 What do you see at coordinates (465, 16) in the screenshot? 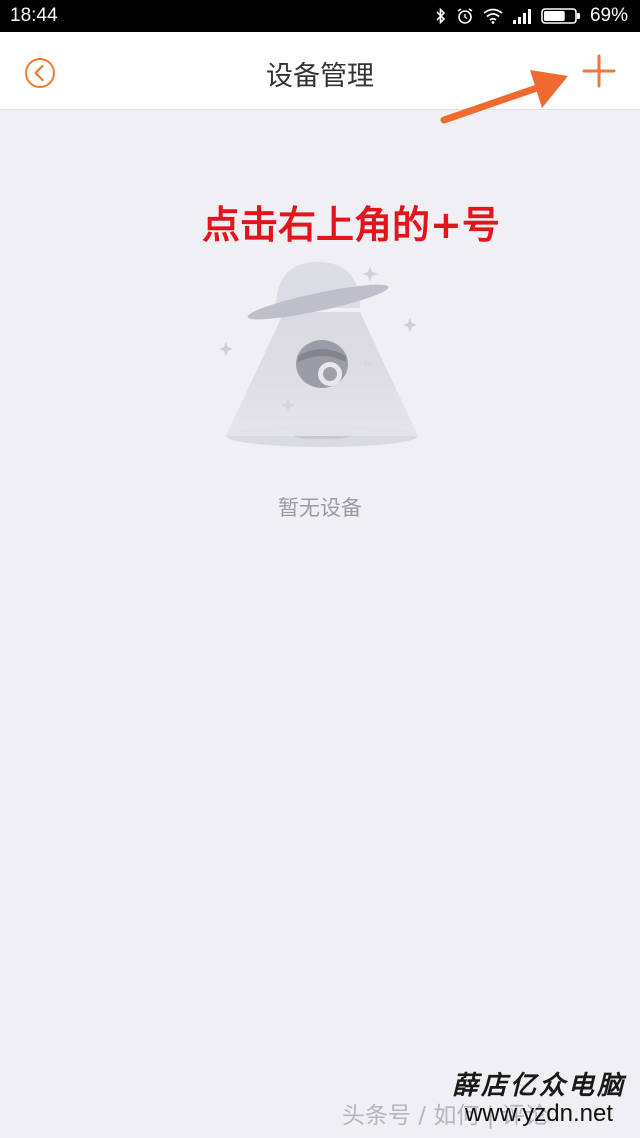
I see `alarm-icon` at bounding box center [465, 16].